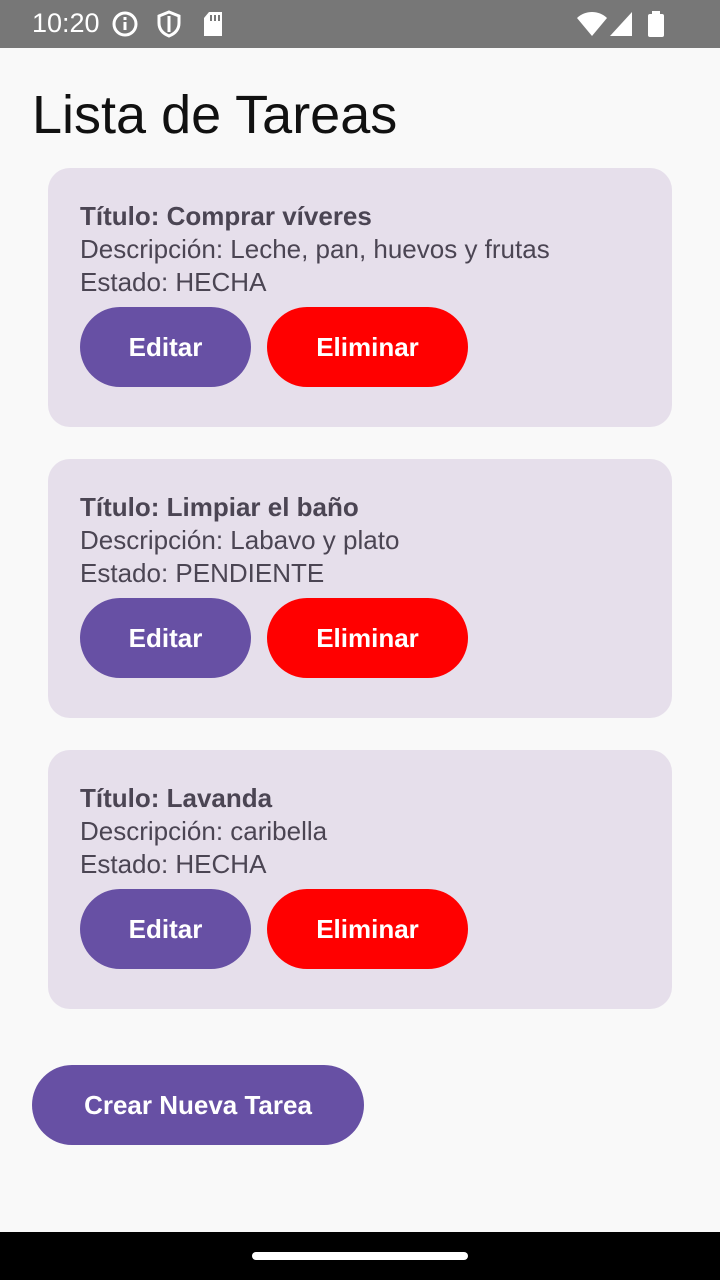 The width and height of the screenshot is (720, 1280). What do you see at coordinates (213, 24) in the screenshot?
I see `sd-card-icon` at bounding box center [213, 24].